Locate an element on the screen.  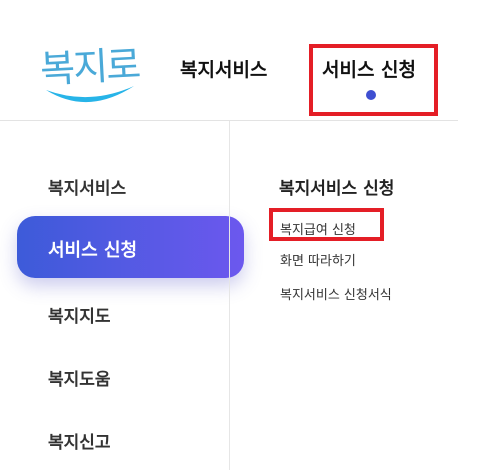
submenu-highlight-box is located at coordinates (326, 224).